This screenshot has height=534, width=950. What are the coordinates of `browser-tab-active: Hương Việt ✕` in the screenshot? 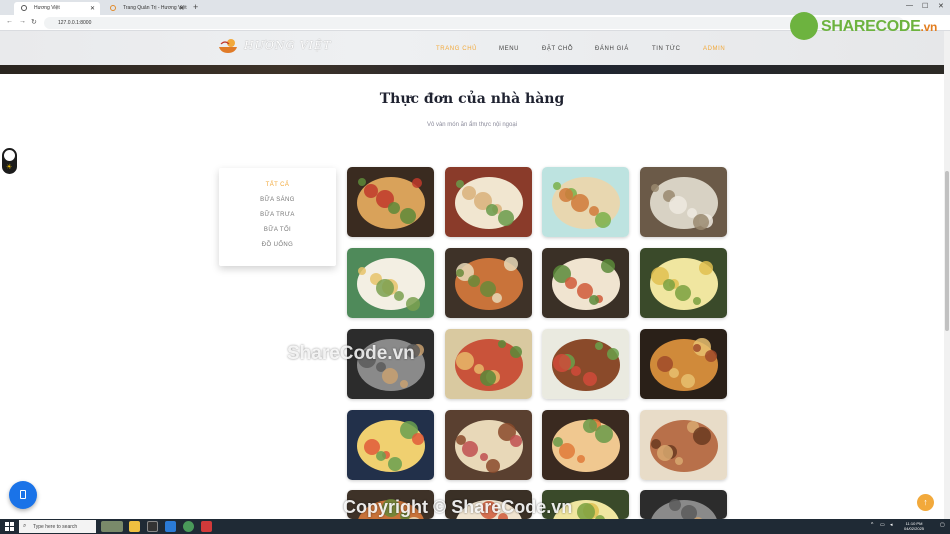 It's located at (57, 8).